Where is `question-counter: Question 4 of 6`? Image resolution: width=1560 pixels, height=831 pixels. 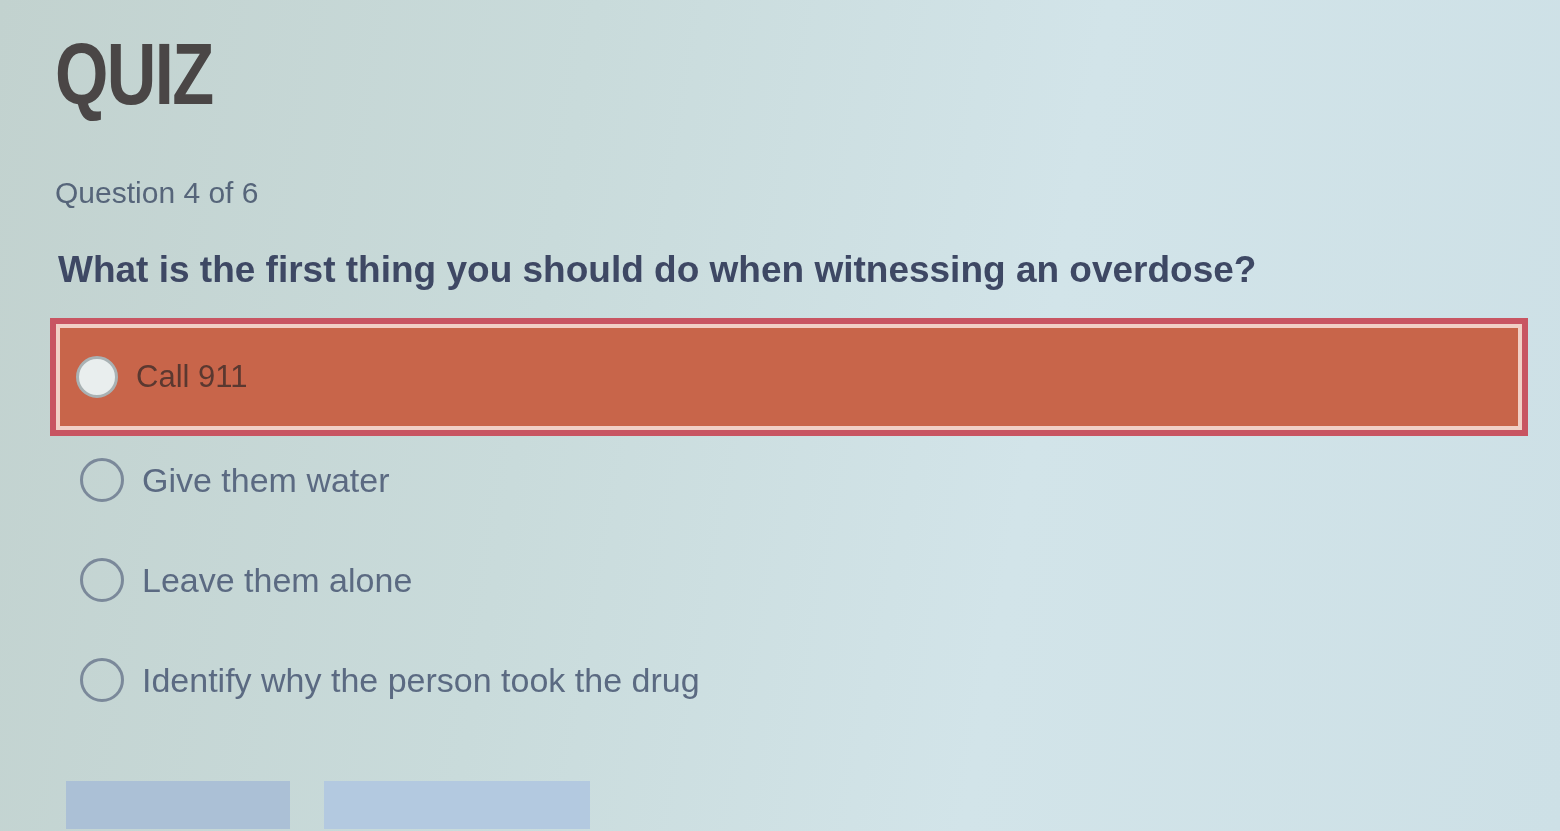
question-counter: Question 4 of 6 is located at coordinates (157, 193).